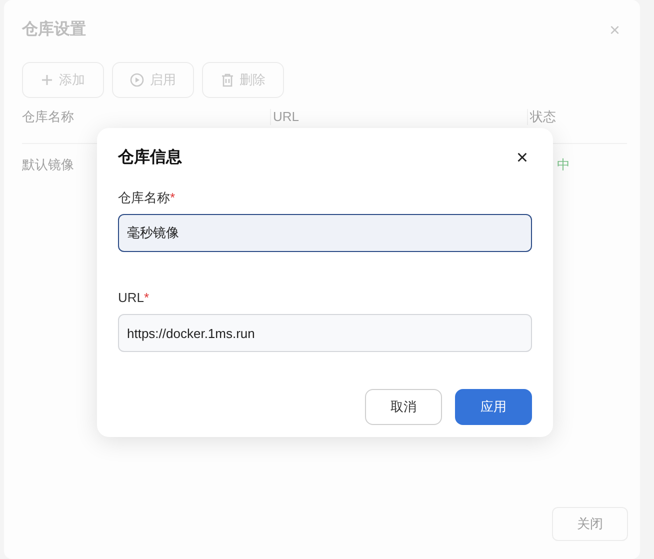 This screenshot has width=654, height=559. Describe the element at coordinates (147, 198) in the screenshot. I see `field-label: 仓库名称*` at that location.